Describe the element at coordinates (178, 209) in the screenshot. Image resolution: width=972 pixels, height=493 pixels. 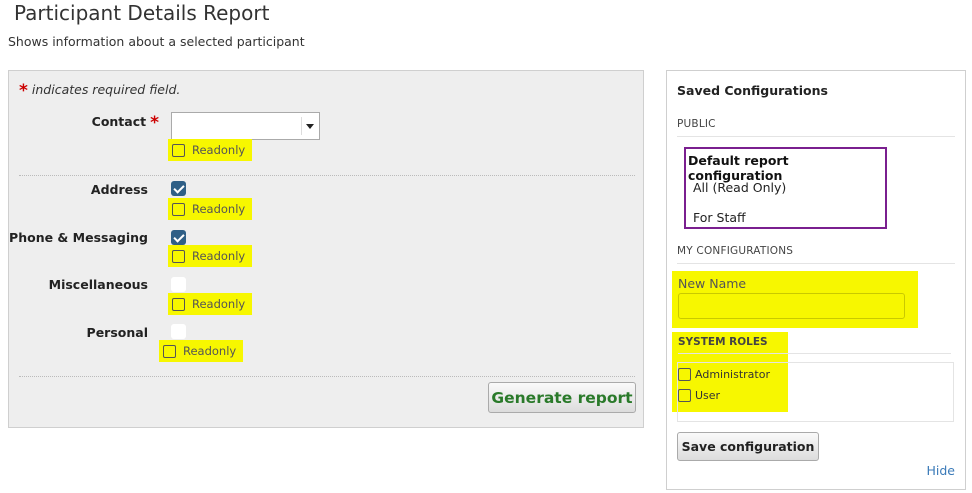
I see `address-readonly-checkbox` at that location.